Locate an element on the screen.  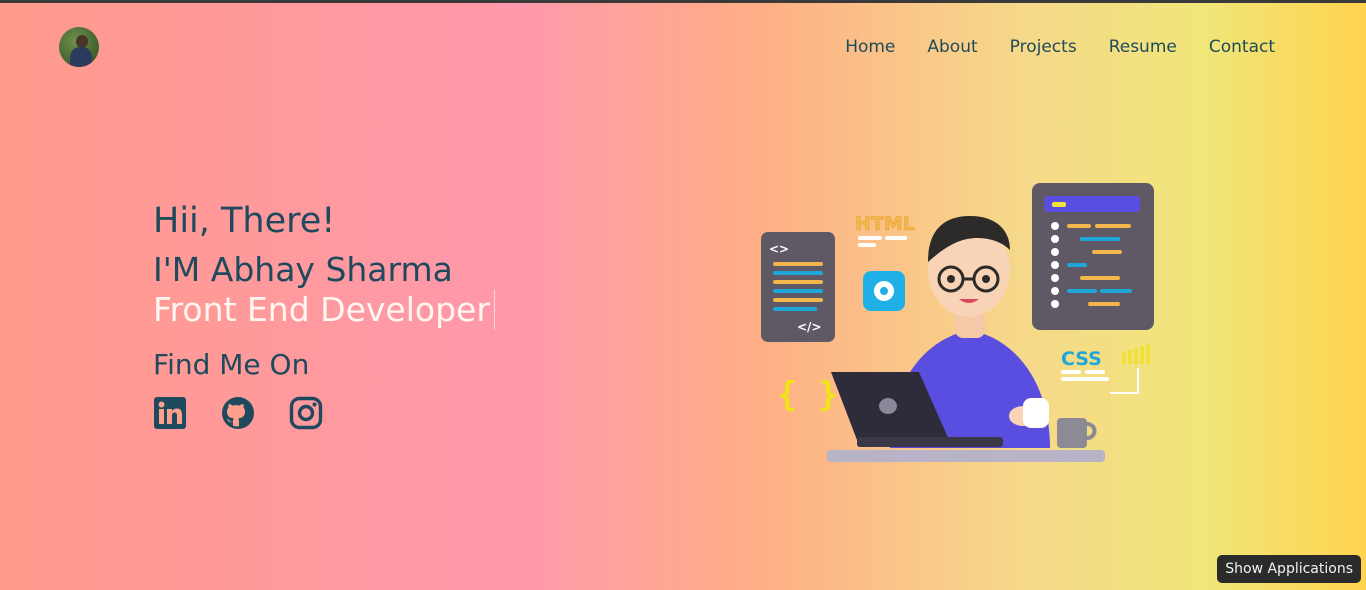
main-nav: Home About Projects Resume Contact is located at coordinates (1060, 47).